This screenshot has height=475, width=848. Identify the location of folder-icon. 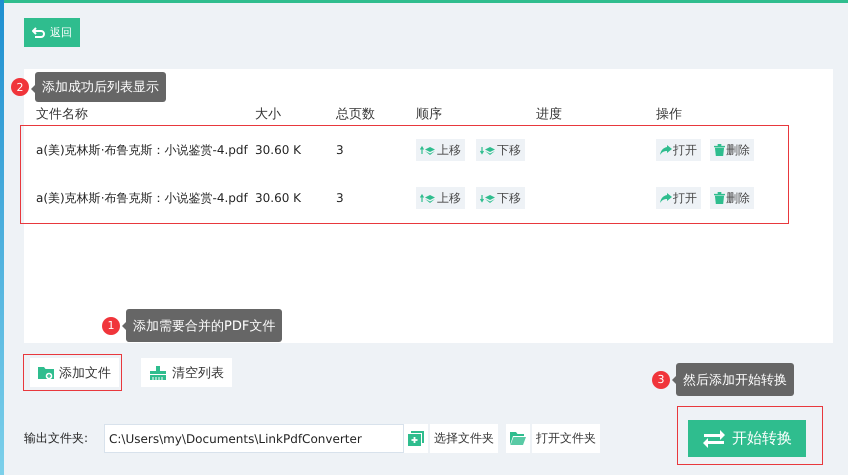
(518, 438).